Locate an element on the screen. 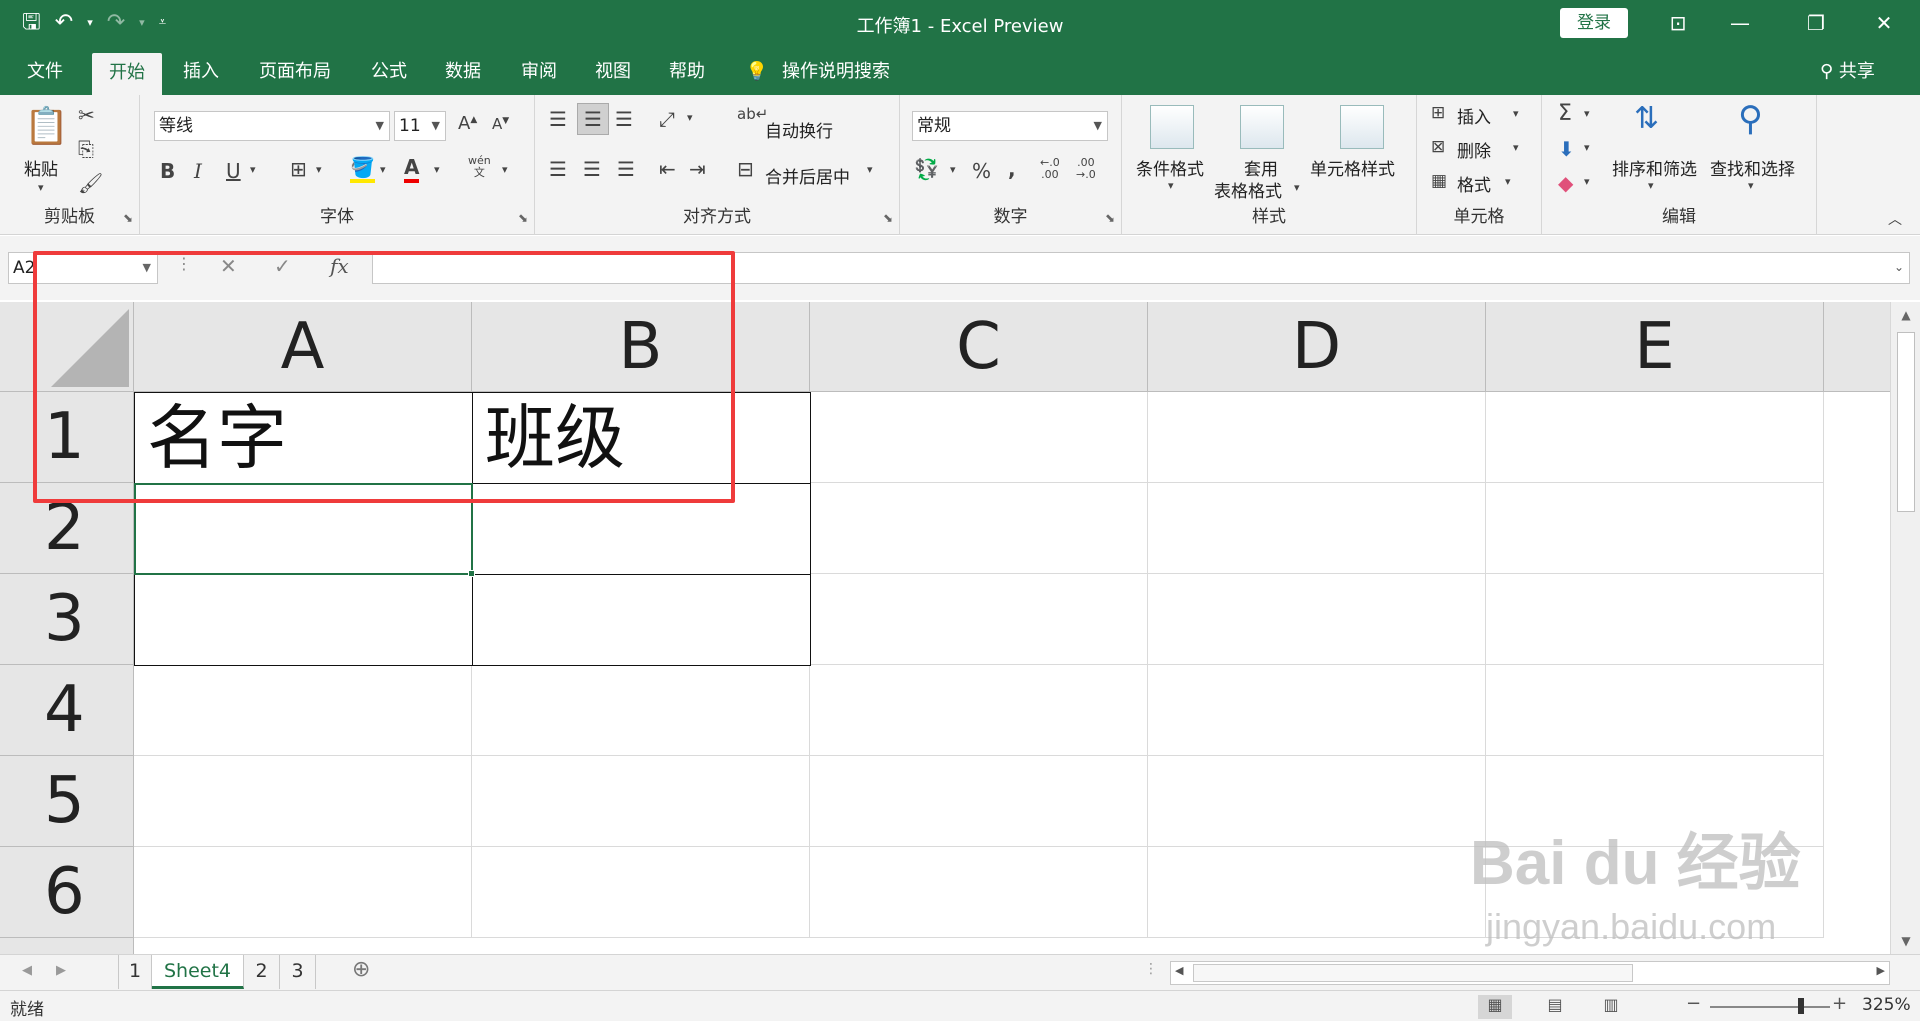  cell-e4 is located at coordinates (1655, 710).